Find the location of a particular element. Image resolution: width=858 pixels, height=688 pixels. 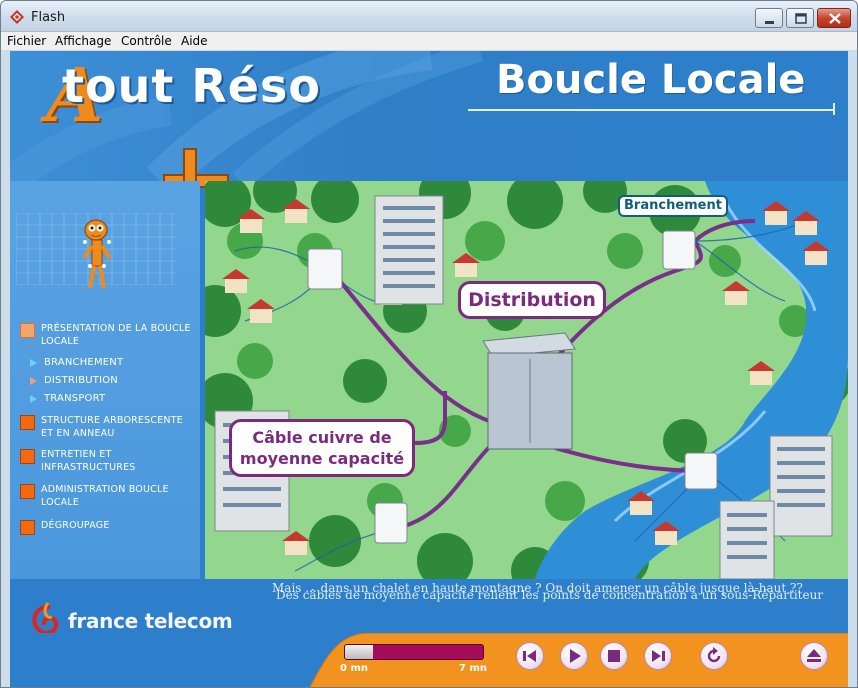

window-title: Flash is located at coordinates (48, 17).